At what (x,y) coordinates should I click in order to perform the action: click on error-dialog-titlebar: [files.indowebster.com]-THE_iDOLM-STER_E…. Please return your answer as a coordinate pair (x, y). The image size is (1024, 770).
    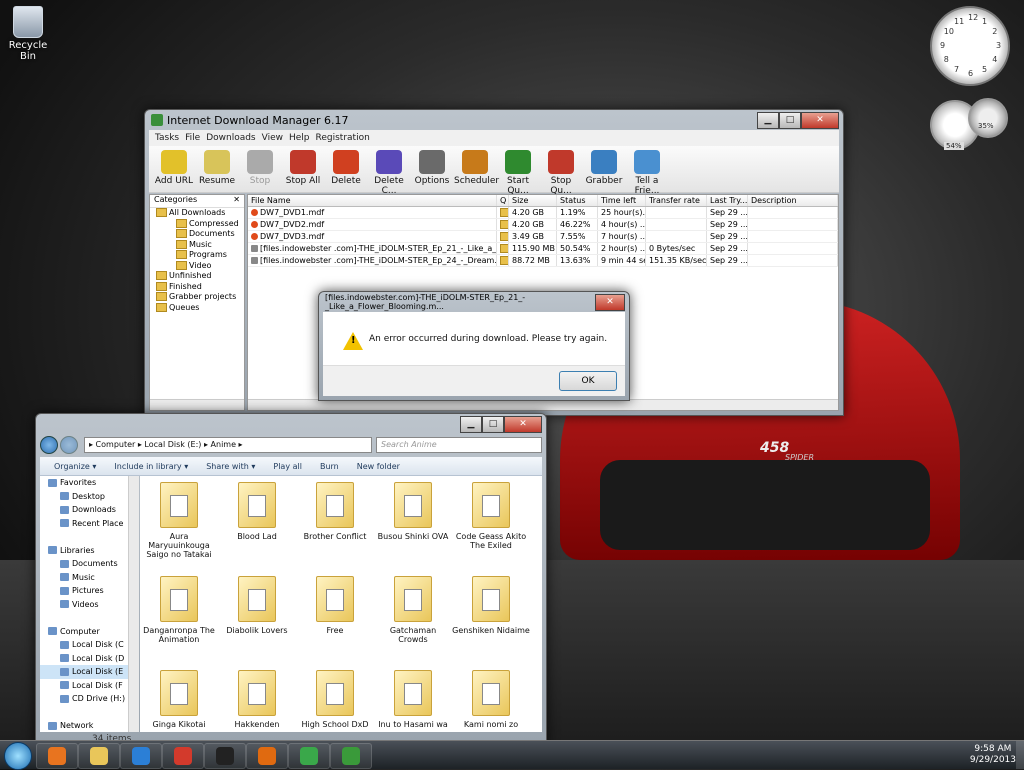
    Looking at the image, I should click on (474, 302).